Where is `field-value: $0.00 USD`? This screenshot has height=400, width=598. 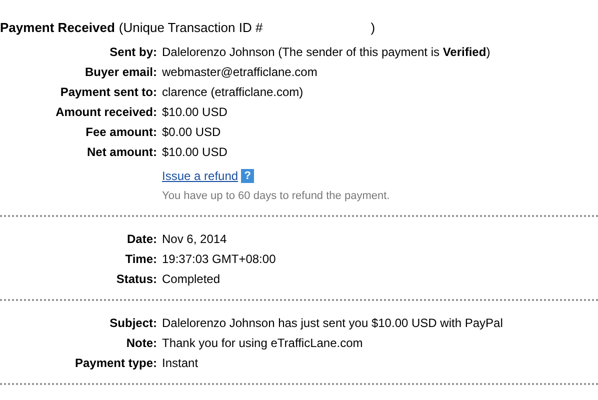 field-value: $0.00 USD is located at coordinates (191, 132).